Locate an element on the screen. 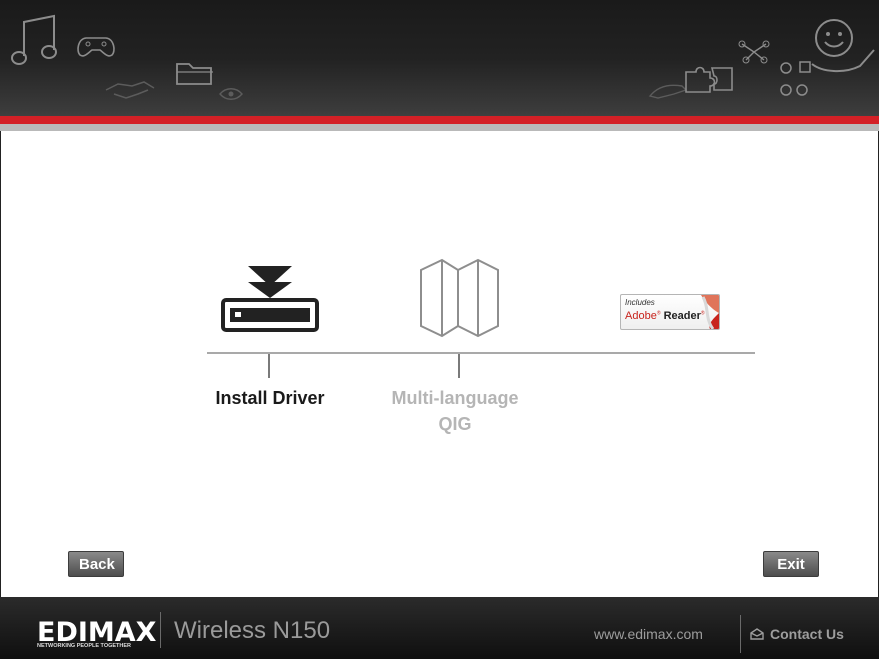  contact-us-link: Contact Us is located at coordinates (797, 634).